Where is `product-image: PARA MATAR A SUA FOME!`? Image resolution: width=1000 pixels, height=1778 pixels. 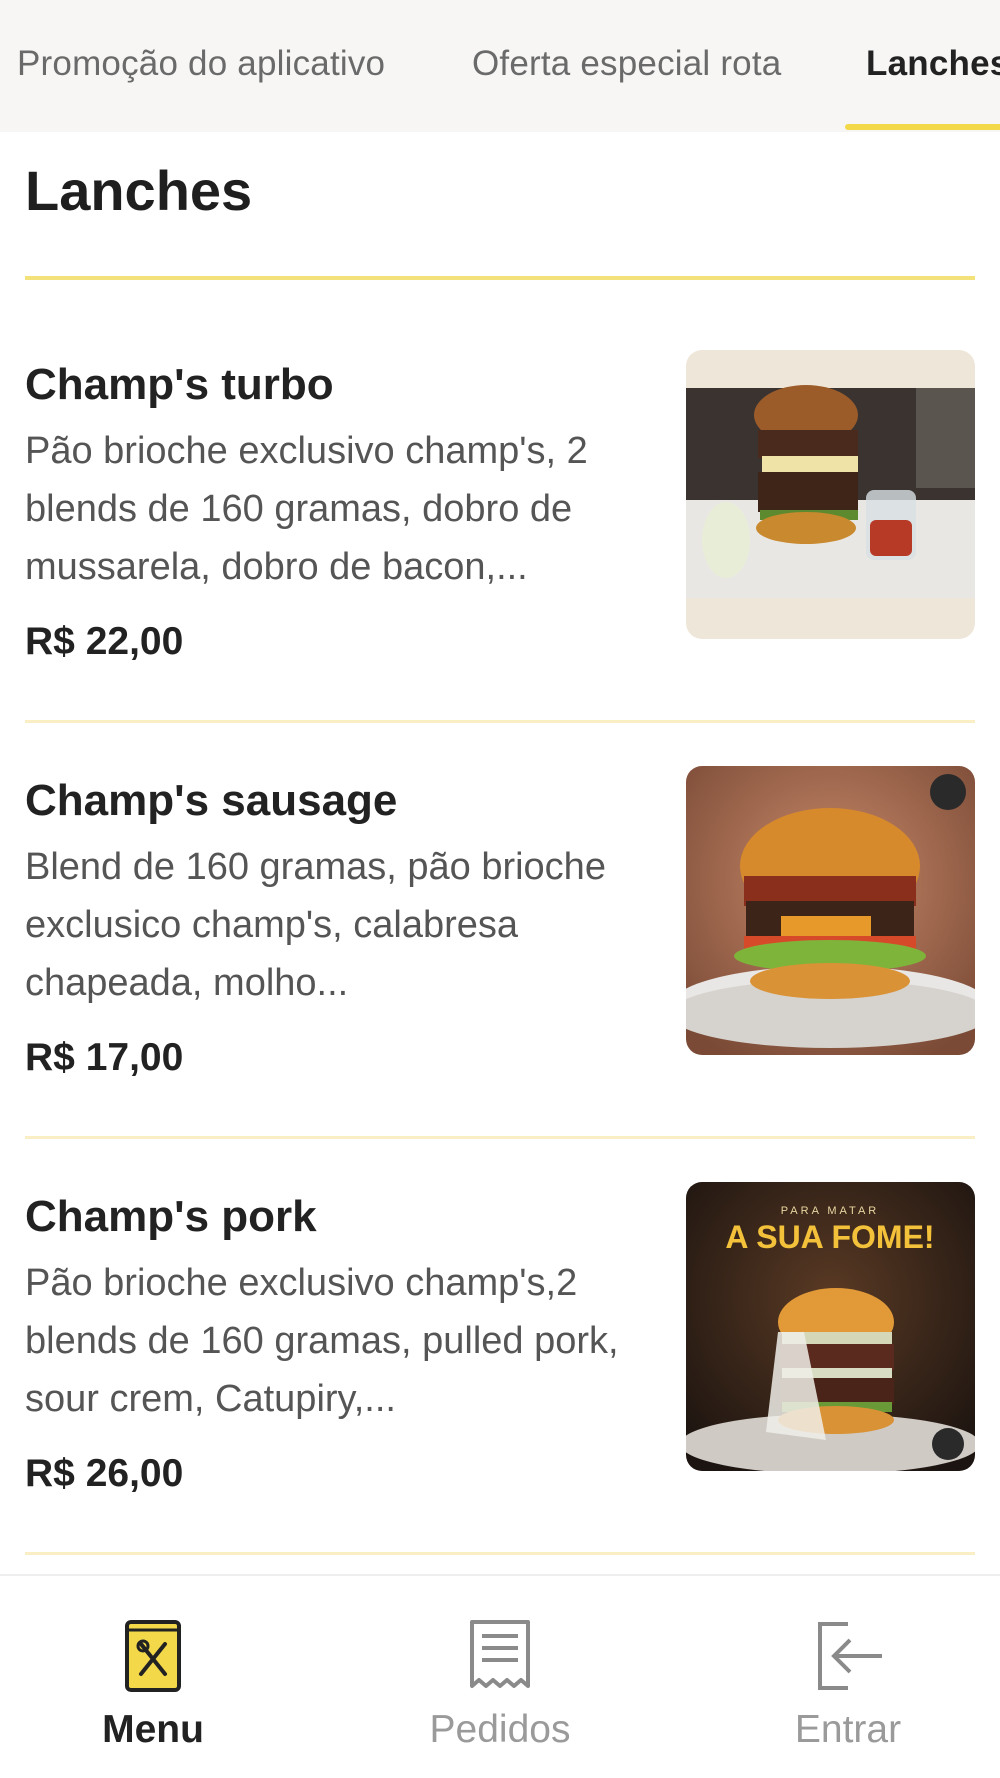
product-image: PARA MATAR A SUA FOME! is located at coordinates (830, 1326).